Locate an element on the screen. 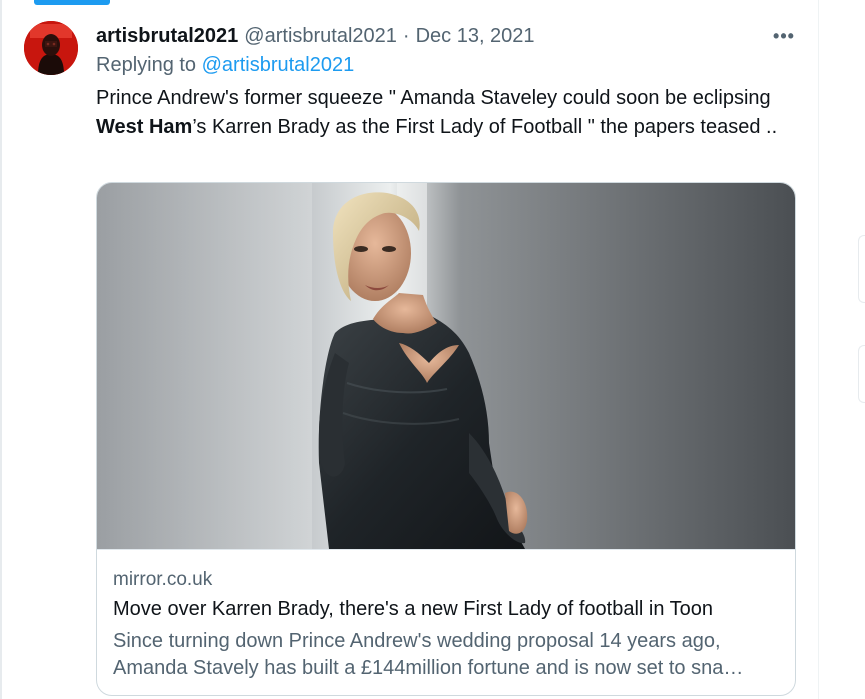  avatar is located at coordinates (51, 48).